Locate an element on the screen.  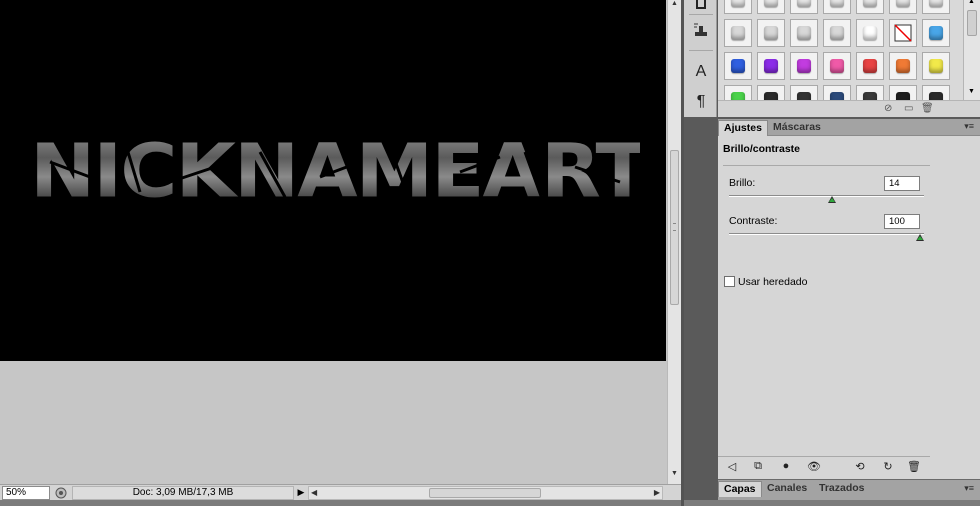
brightness-slider-track is located at coordinates (826, 199).